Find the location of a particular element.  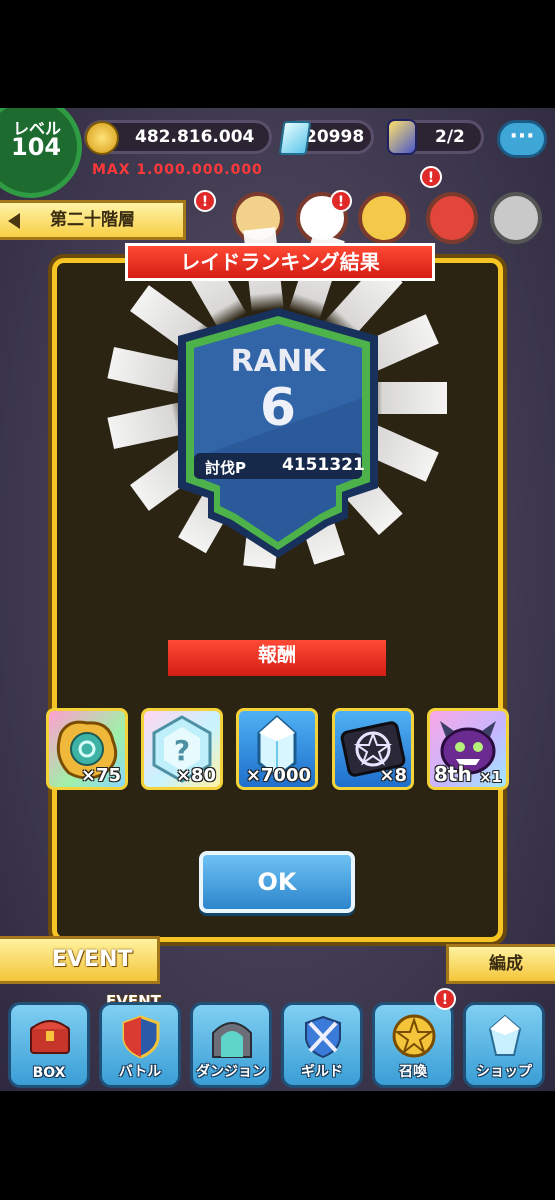

nav-label: 召喚 is located at coordinates (413, 1072).